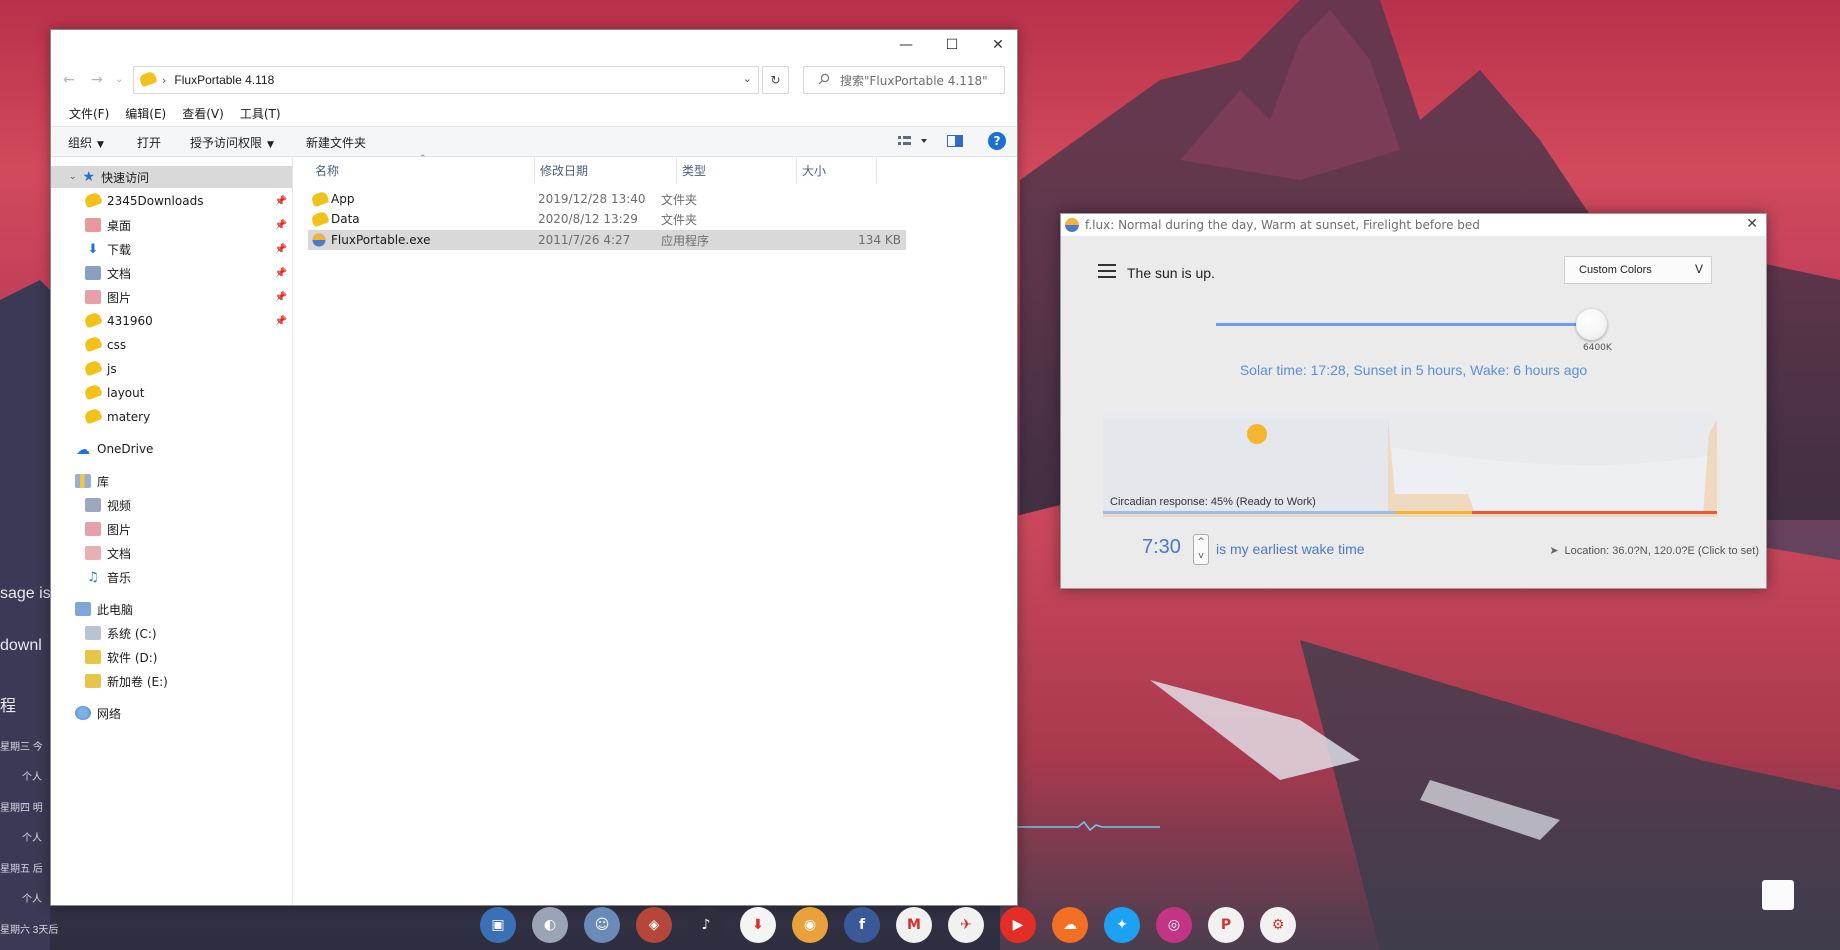  I want to click on sidebar-item-lib-documents: 文档, so click(171, 553).